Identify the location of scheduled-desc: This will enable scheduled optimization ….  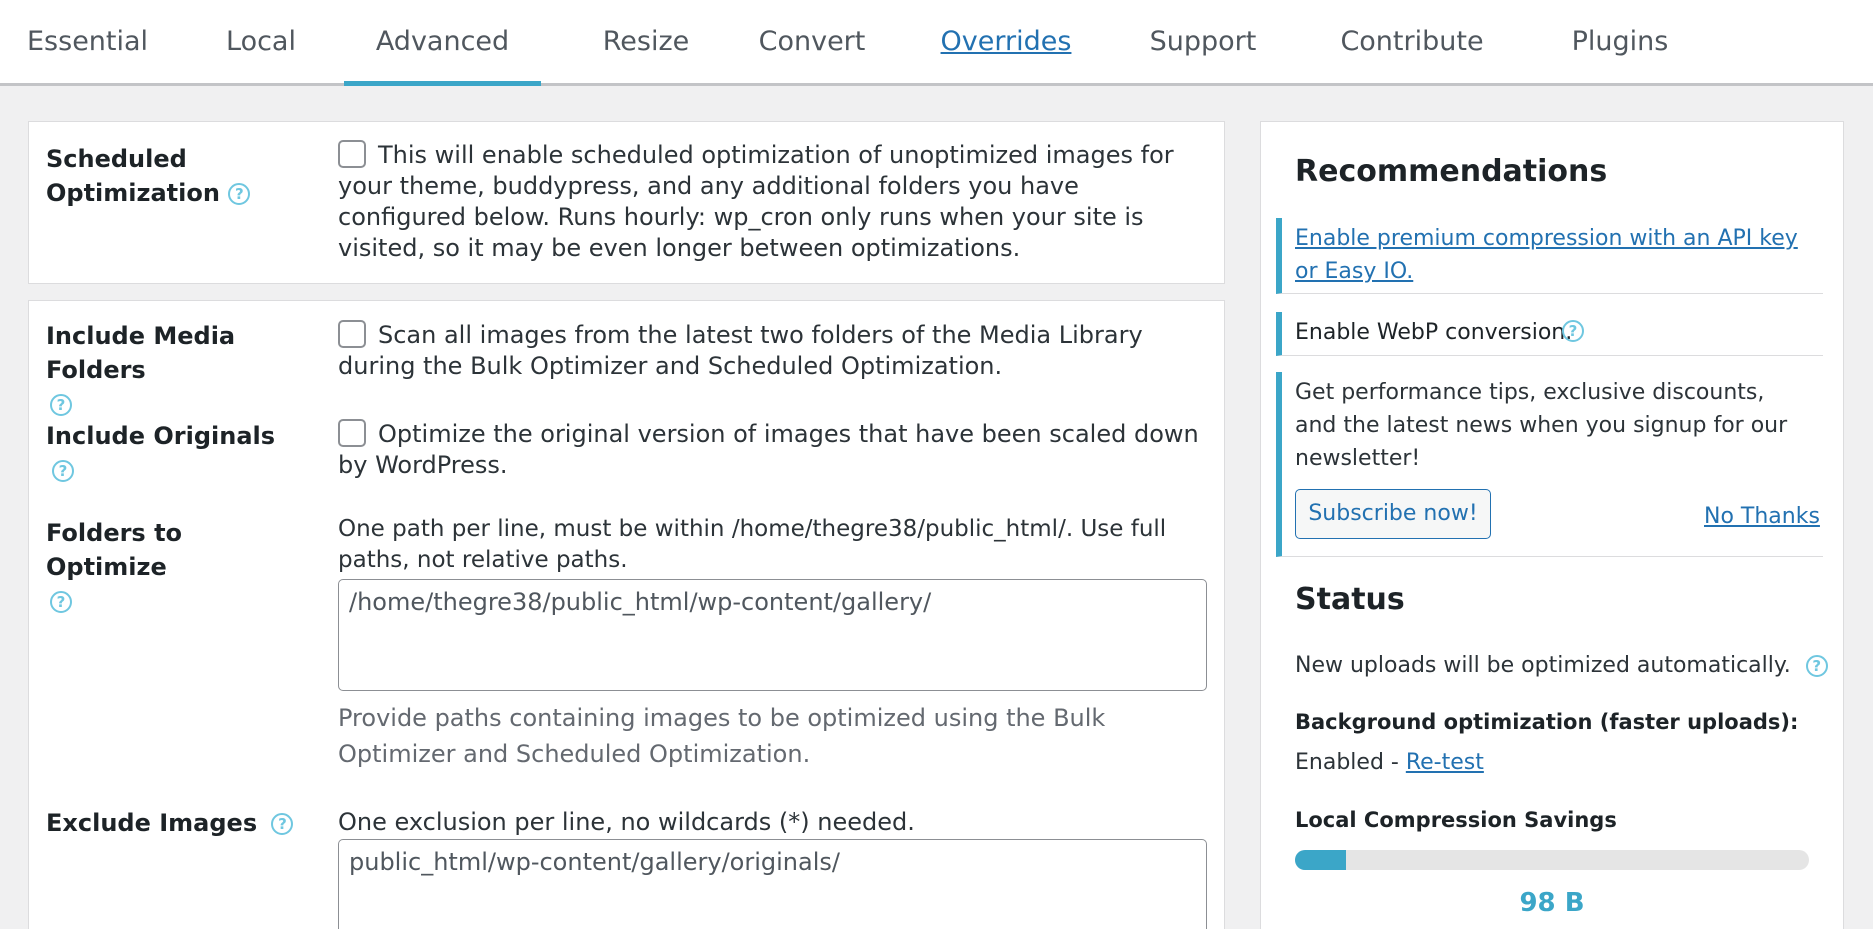
(773, 202).